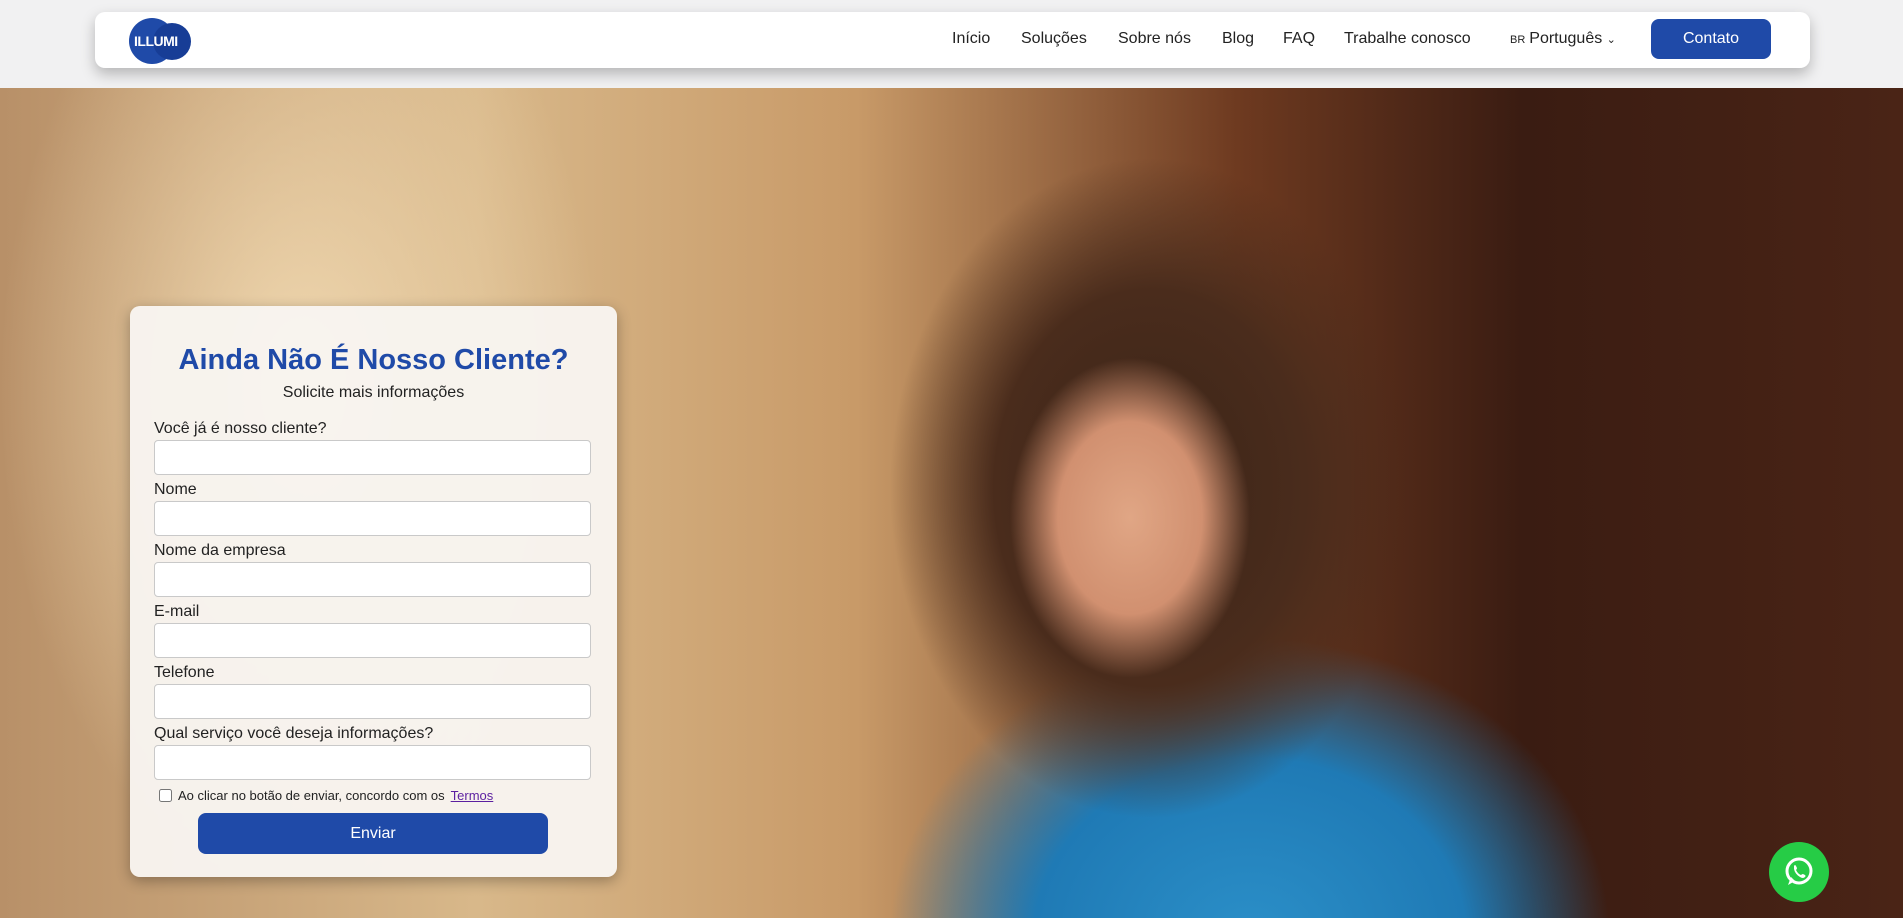 The width and height of the screenshot is (1903, 918). What do you see at coordinates (373, 833) in the screenshot?
I see `submit-button: Enviar` at bounding box center [373, 833].